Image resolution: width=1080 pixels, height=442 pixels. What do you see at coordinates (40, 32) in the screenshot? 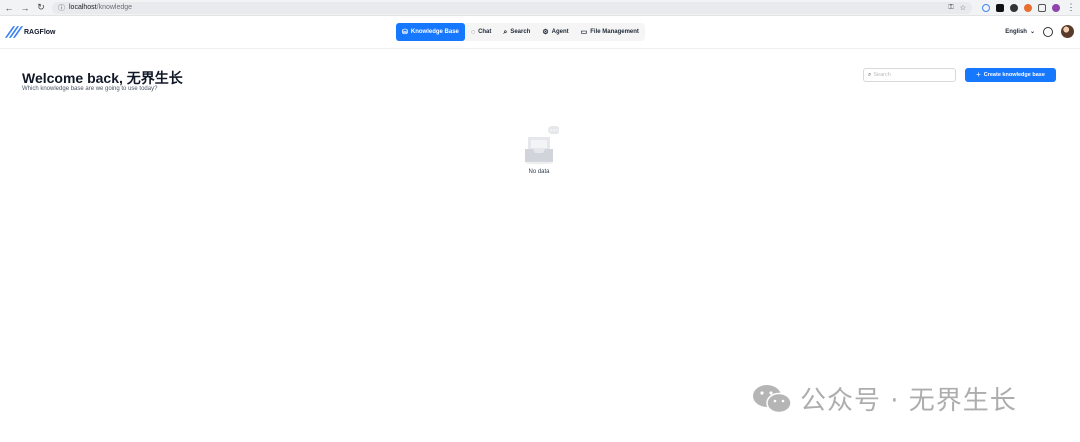
I see `app-name: RAGFlow` at bounding box center [40, 32].